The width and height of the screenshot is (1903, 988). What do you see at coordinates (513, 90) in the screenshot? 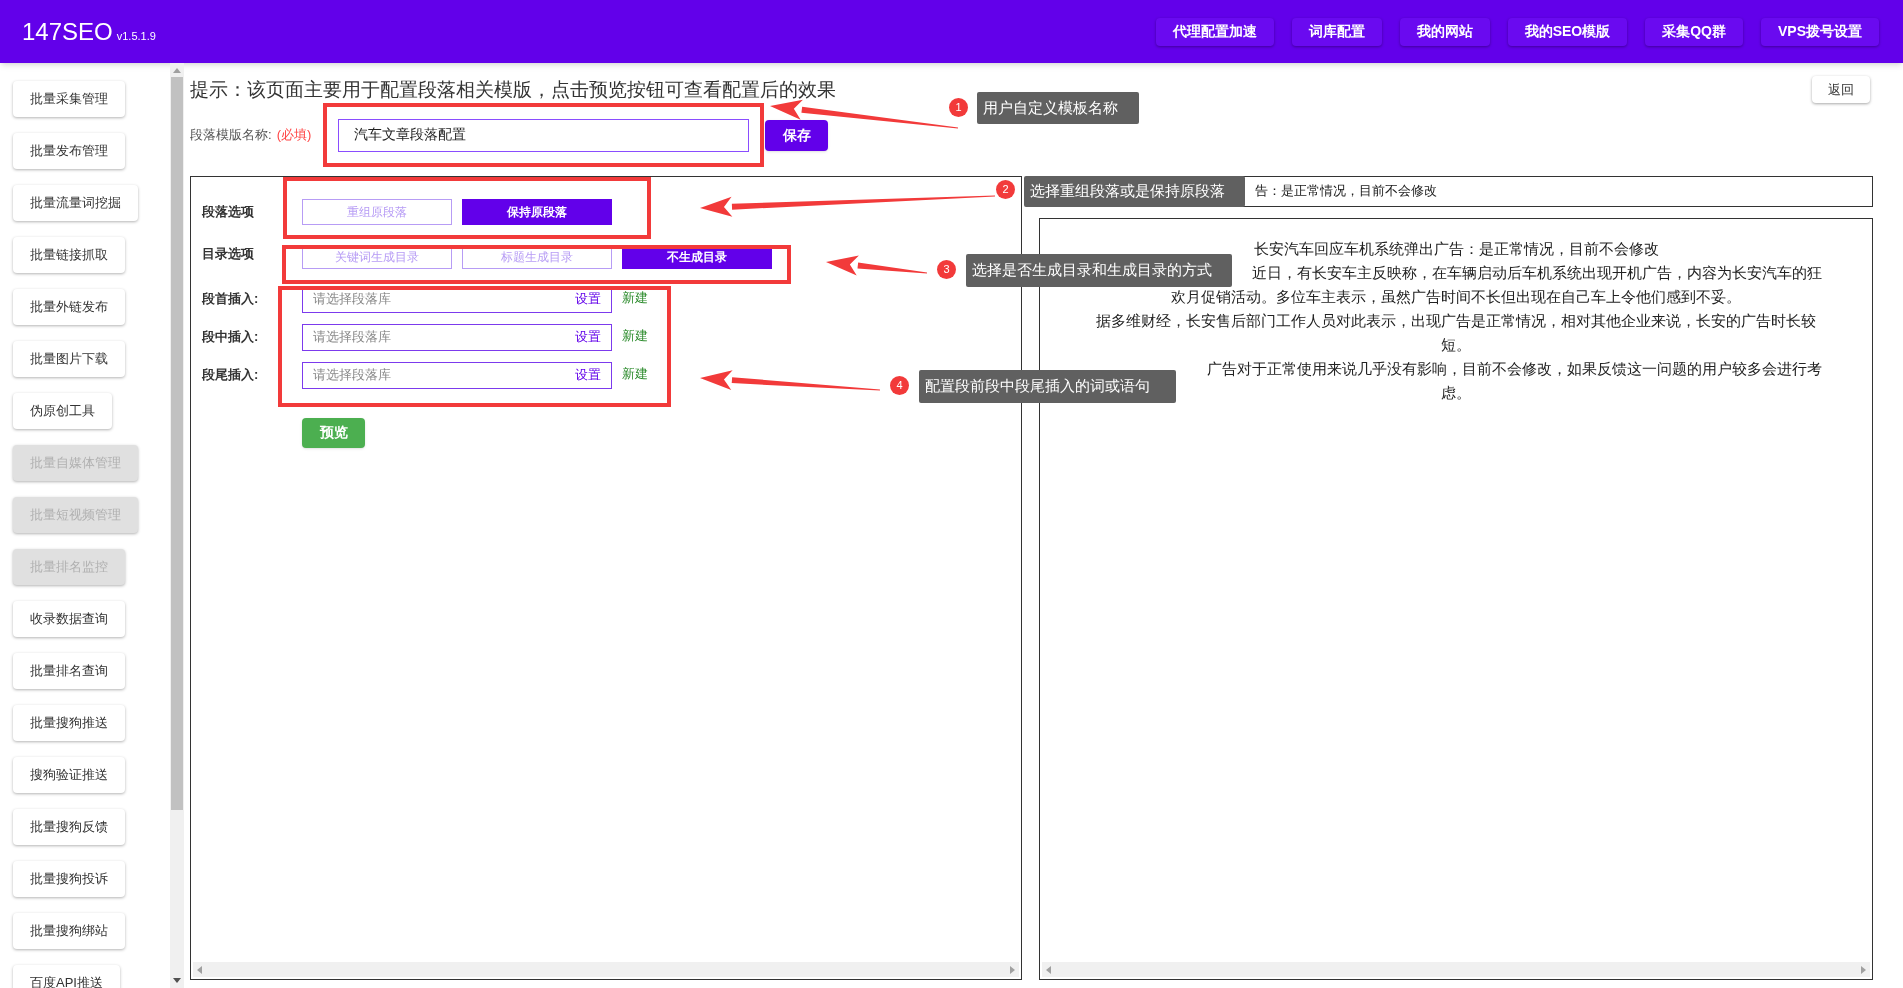
I see `hint-text: 提示：该页面主要用于配置段落相关模版，点击预览按钮可查看配置后的效果` at bounding box center [513, 90].